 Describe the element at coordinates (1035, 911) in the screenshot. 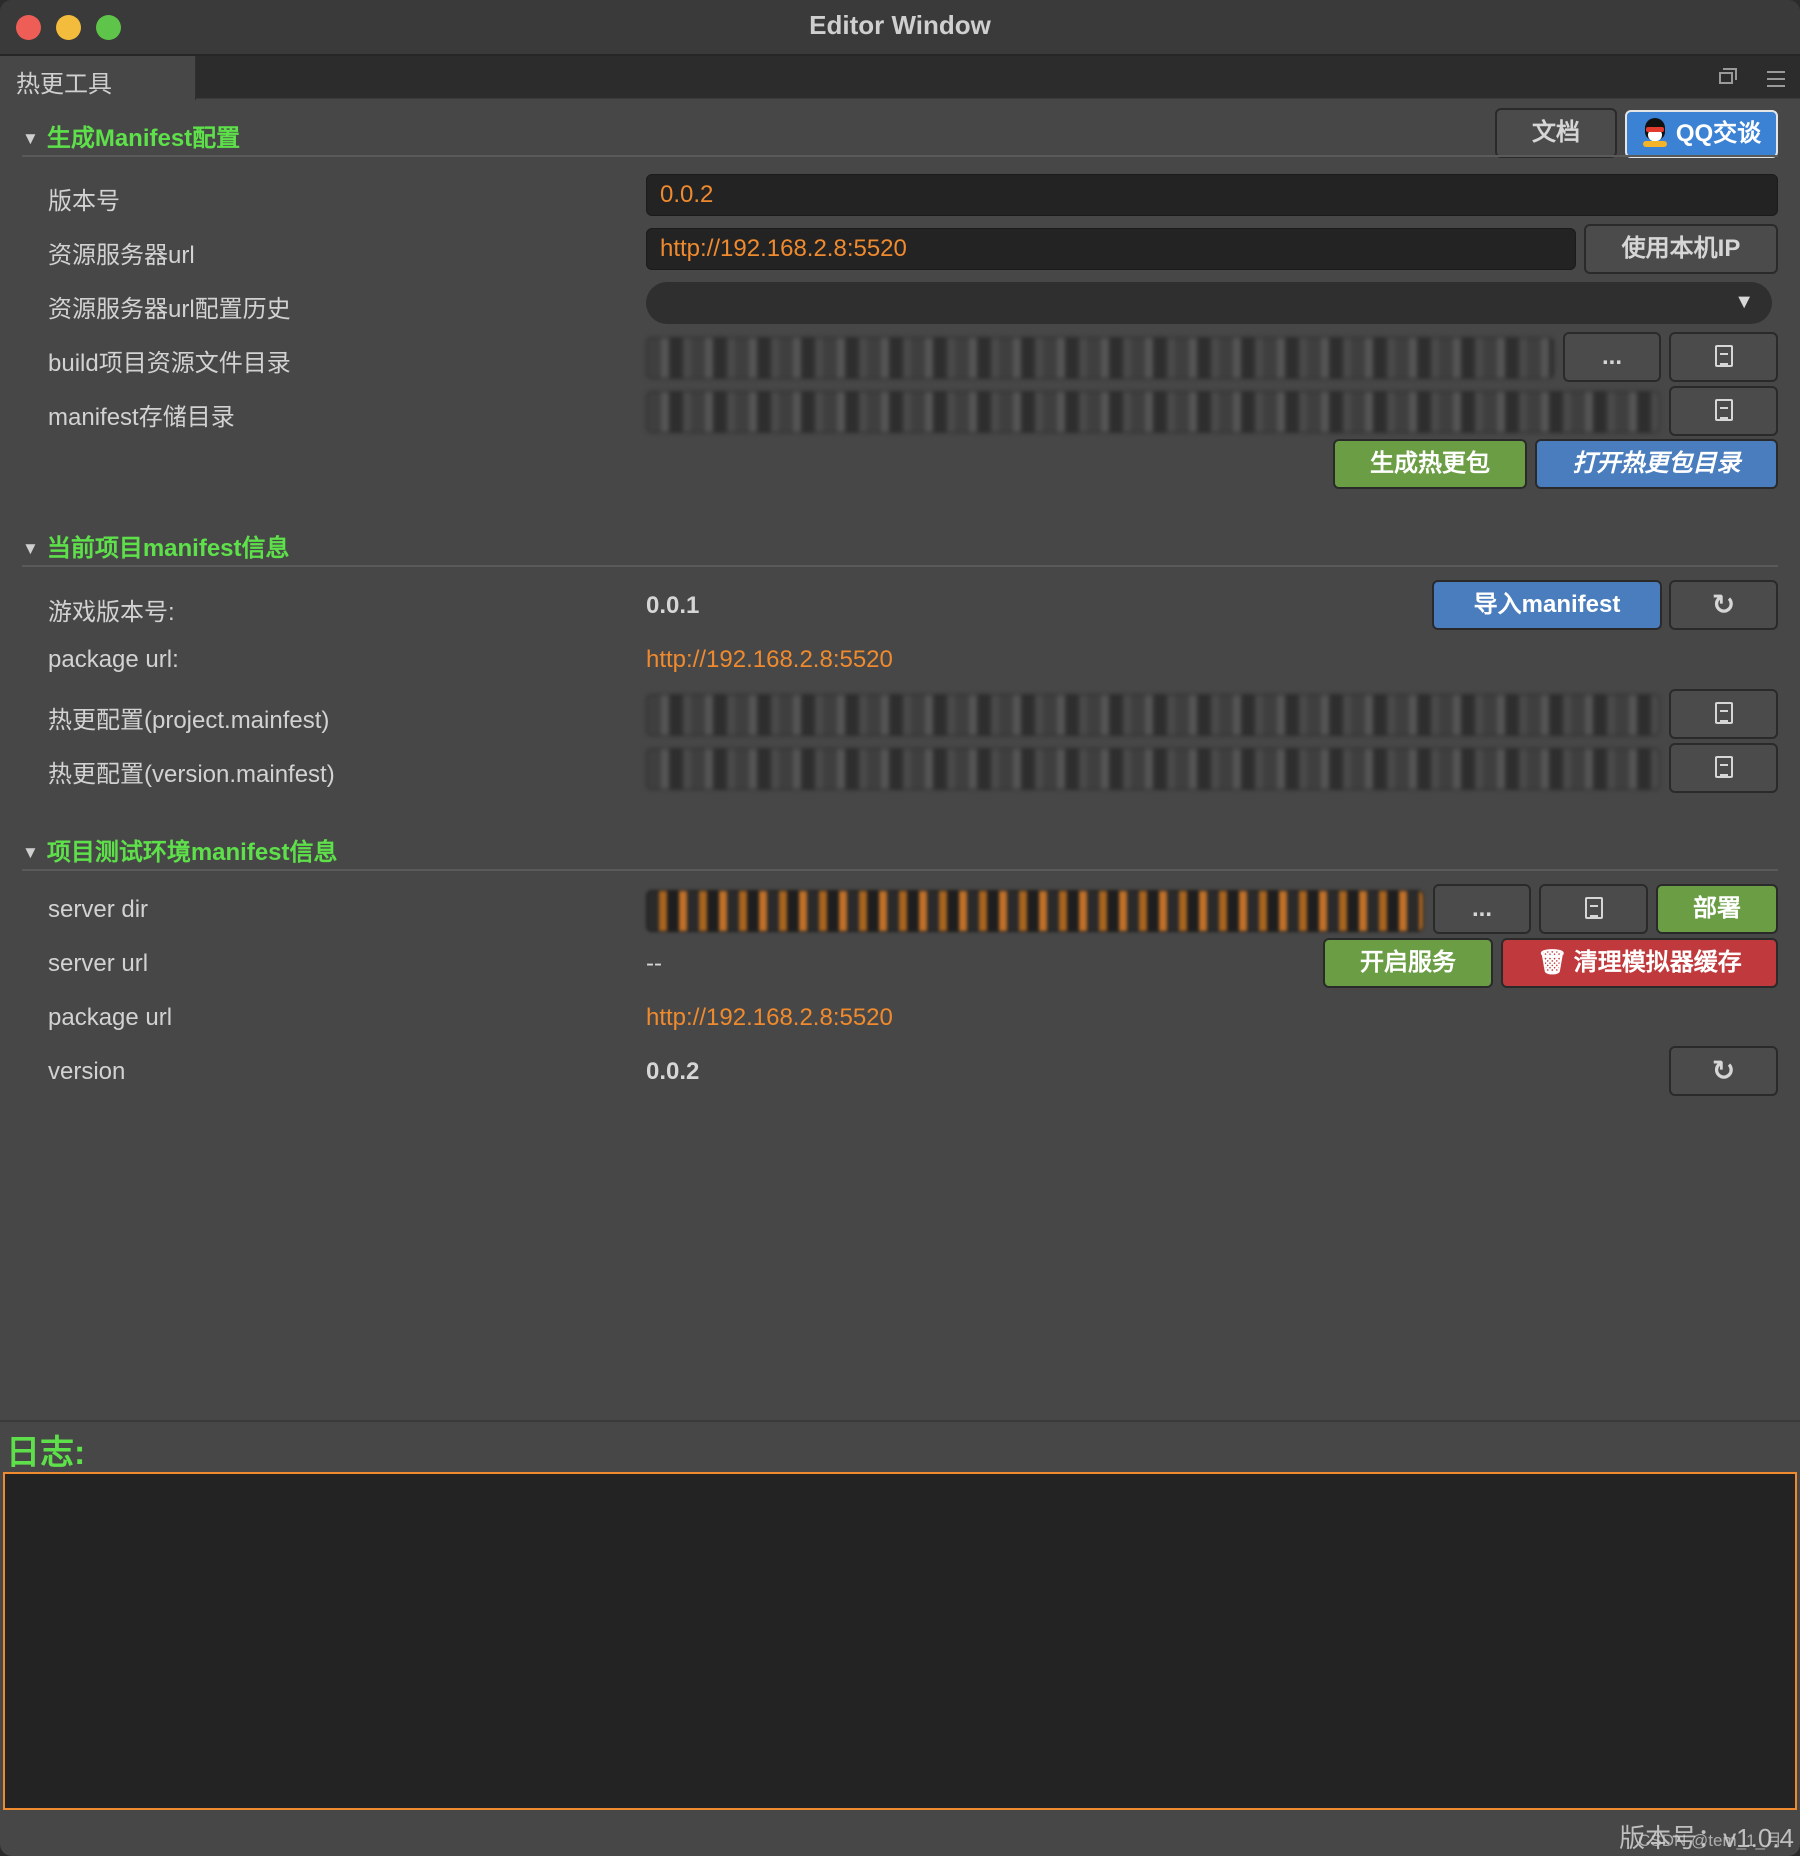

I see `server-dir-input` at that location.